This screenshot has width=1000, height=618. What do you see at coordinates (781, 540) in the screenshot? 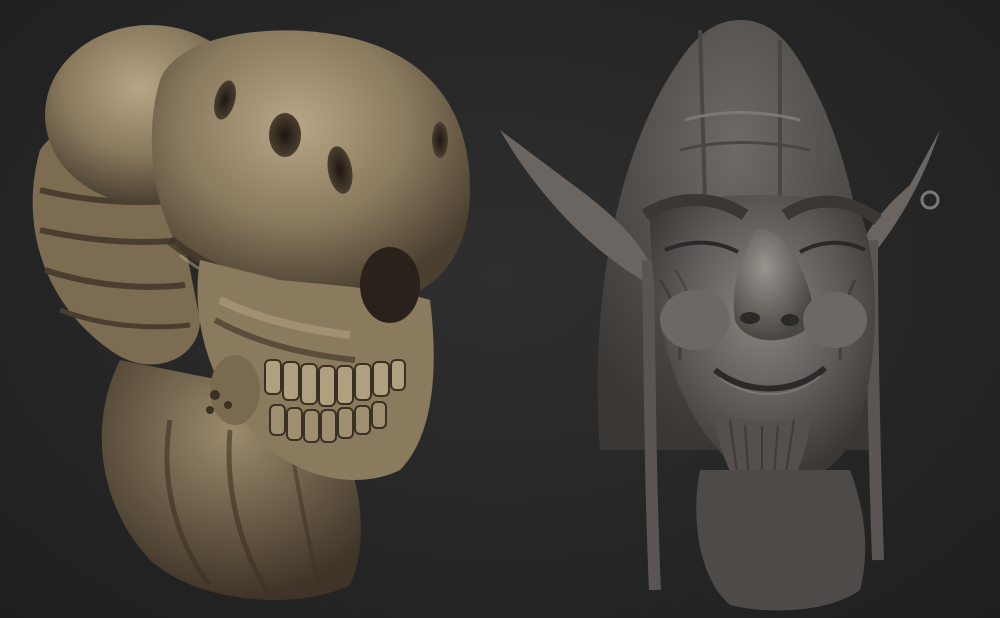
I see `goblin-neck` at bounding box center [781, 540].